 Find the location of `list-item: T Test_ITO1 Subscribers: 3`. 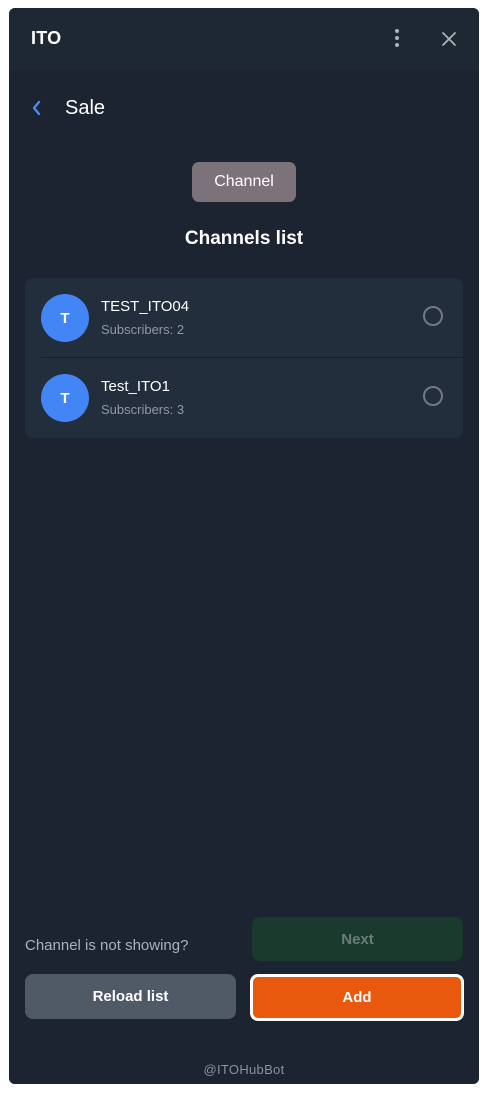

list-item: T Test_ITO1 Subscribers: 3 is located at coordinates (244, 398).